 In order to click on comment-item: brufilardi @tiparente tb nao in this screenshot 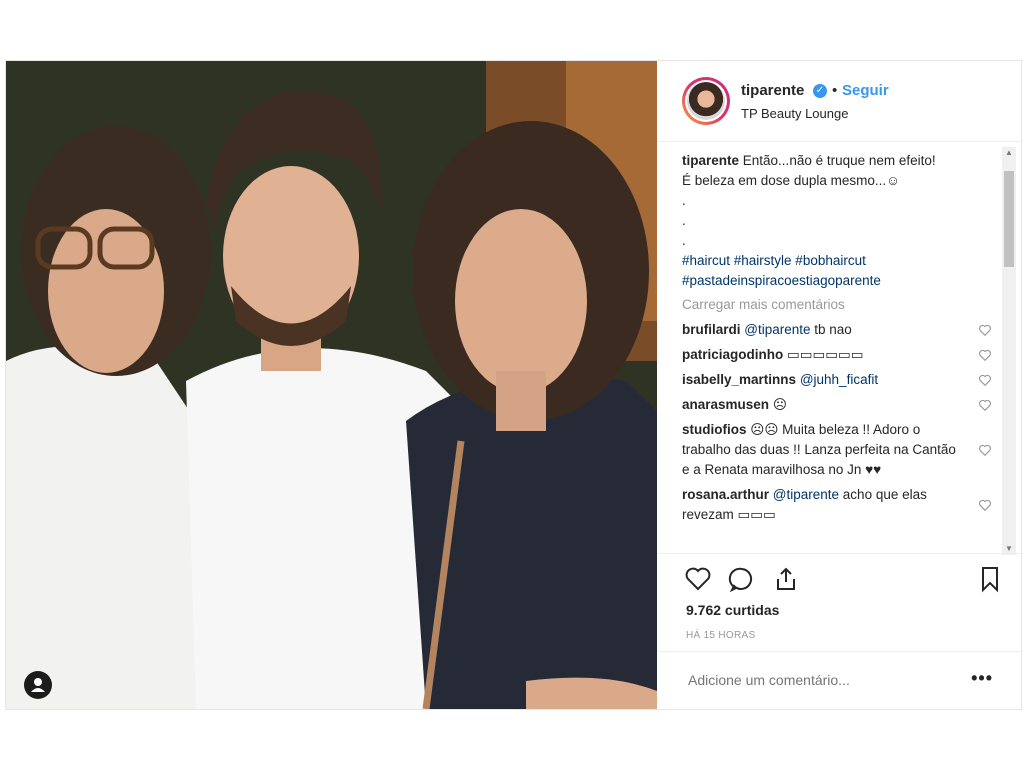, I will do `click(837, 330)`.